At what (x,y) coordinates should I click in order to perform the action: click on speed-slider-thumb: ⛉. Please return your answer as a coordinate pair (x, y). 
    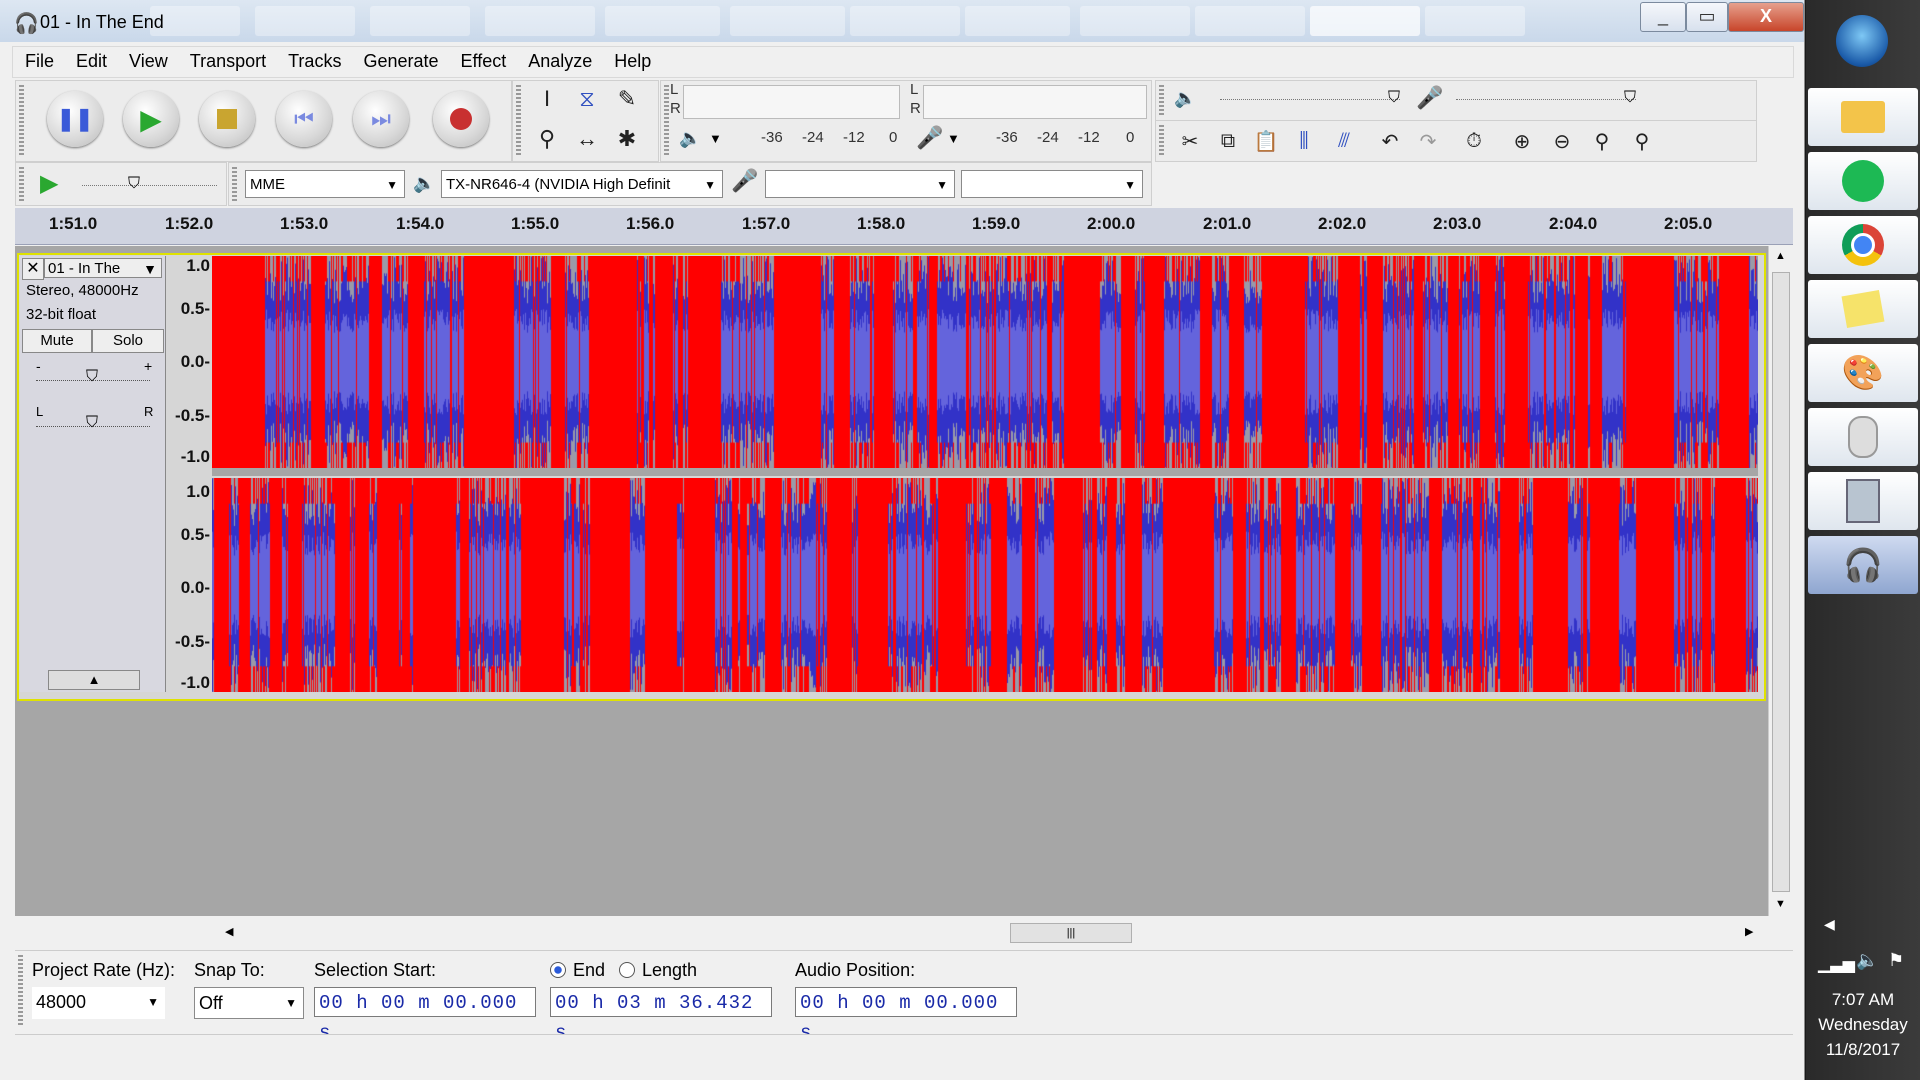
    Looking at the image, I should click on (134, 184).